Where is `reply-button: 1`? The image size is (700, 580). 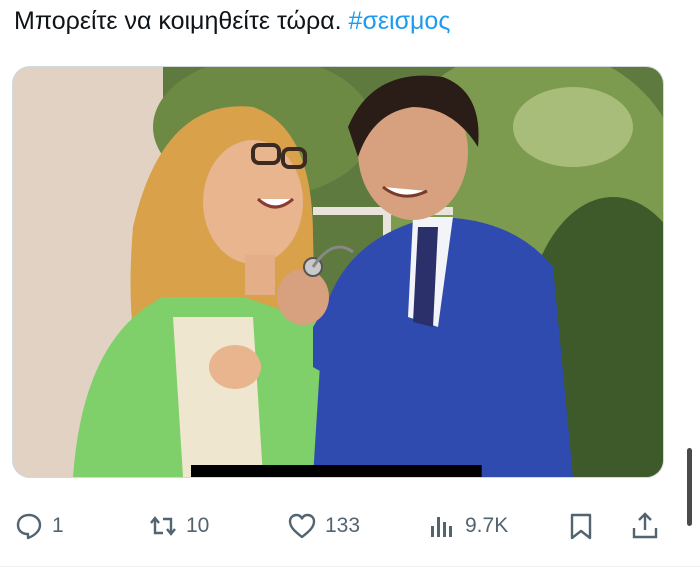
reply-button: 1 is located at coordinates (39, 526).